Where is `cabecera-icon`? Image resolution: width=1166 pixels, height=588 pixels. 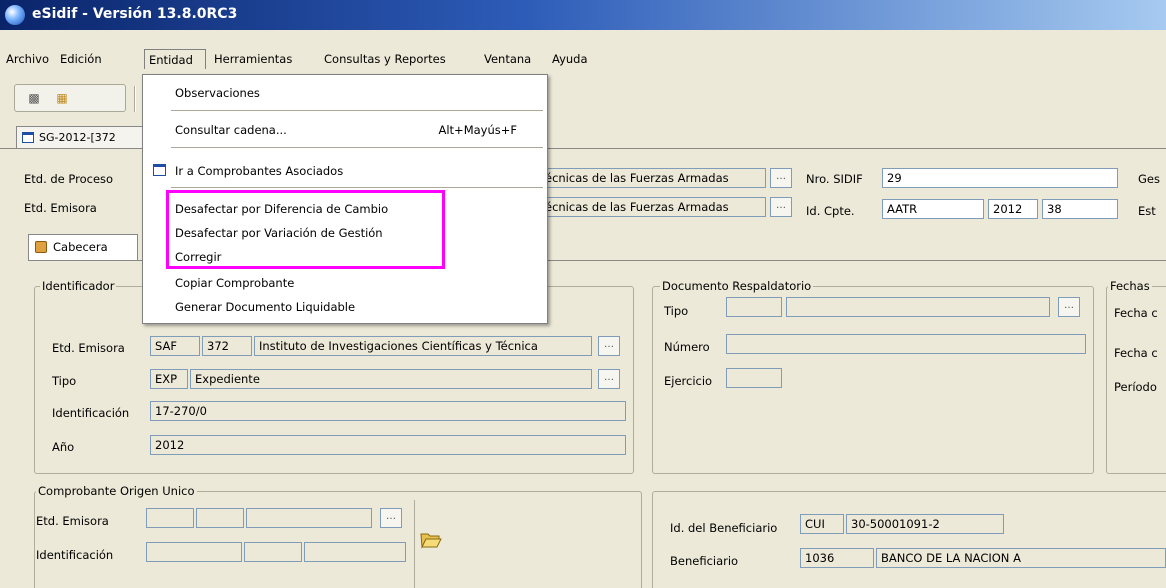 cabecera-icon is located at coordinates (41, 247).